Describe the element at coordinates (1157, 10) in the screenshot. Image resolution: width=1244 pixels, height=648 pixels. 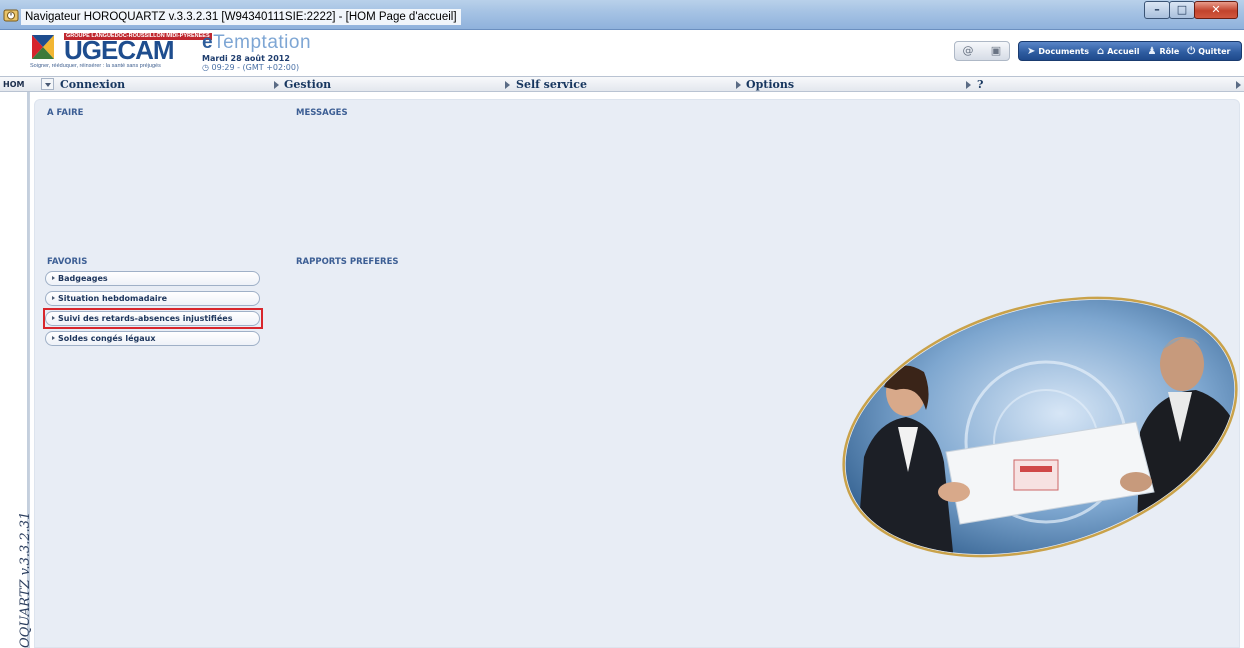
I see `minimize-button: –` at that location.